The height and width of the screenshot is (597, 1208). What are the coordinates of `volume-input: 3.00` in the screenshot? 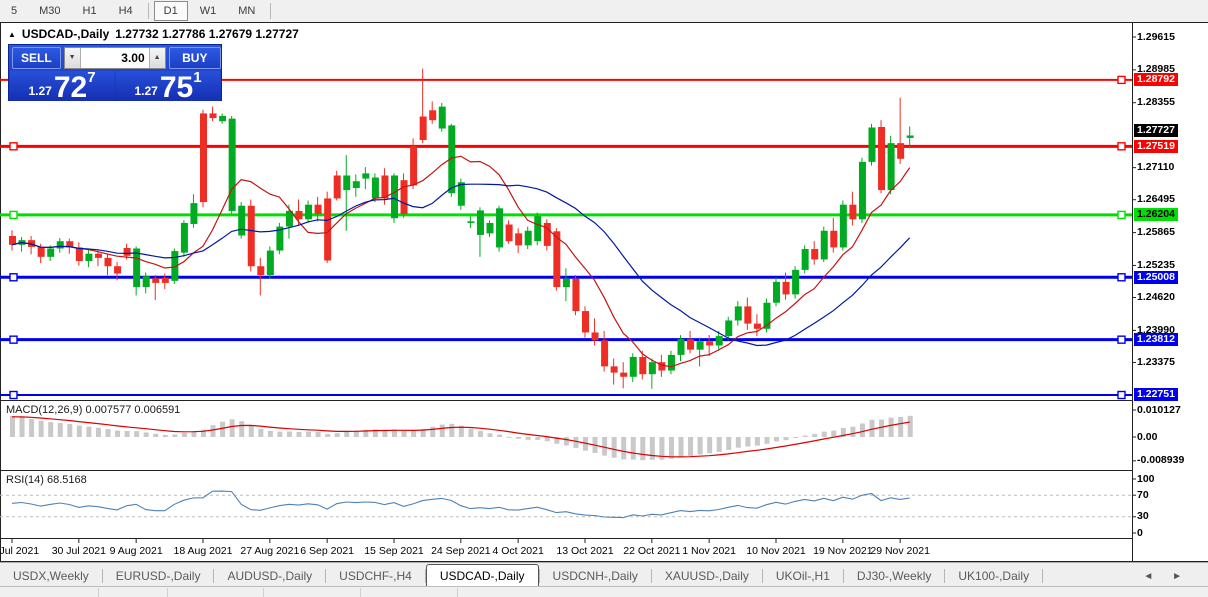 It's located at (115, 58).